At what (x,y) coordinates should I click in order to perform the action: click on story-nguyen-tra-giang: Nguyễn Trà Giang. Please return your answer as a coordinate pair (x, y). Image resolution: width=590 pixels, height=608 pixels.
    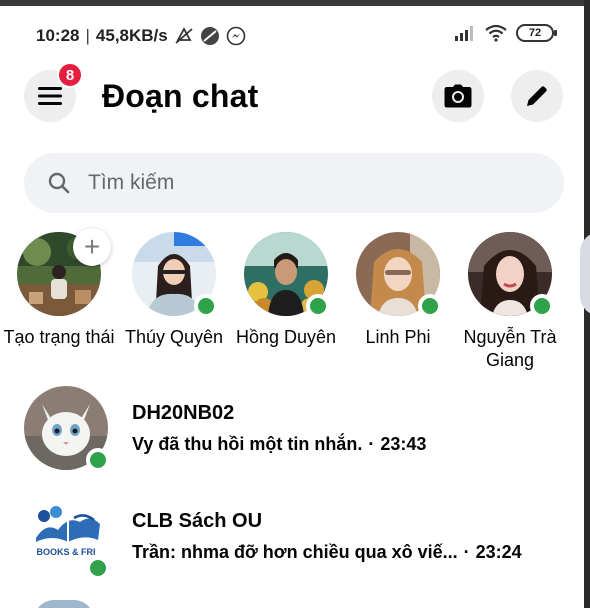
    Looking at the image, I should click on (510, 302).